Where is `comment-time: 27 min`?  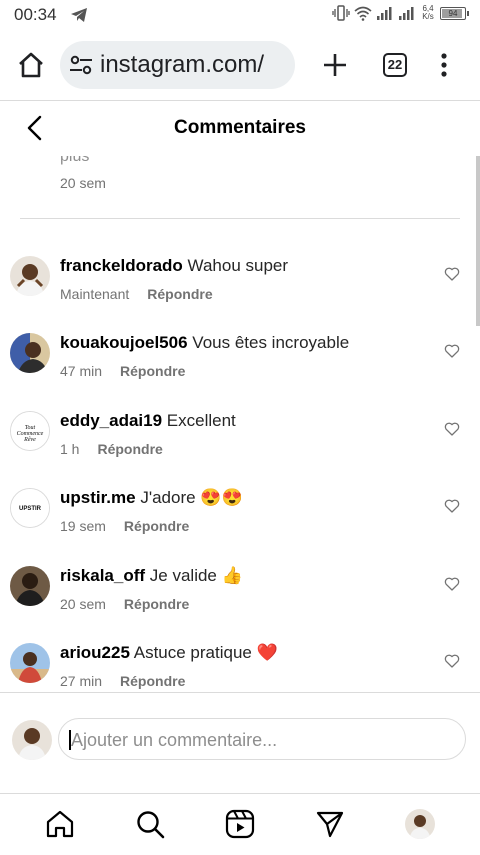
comment-time: 27 min is located at coordinates (81, 681).